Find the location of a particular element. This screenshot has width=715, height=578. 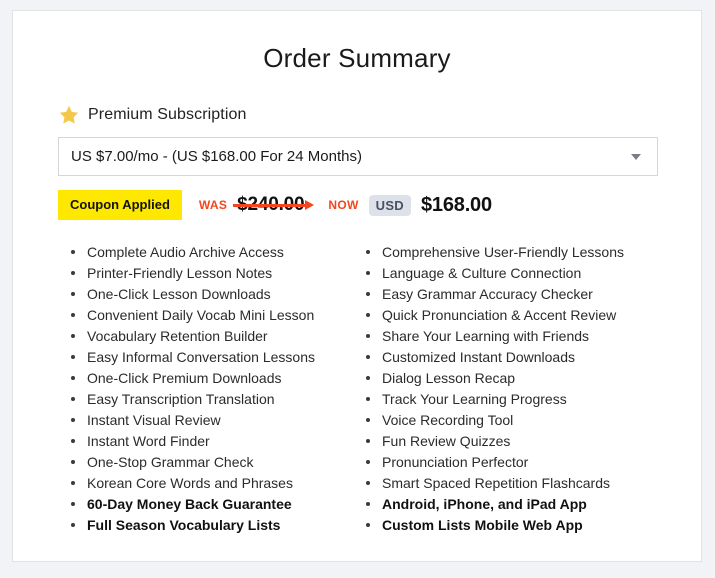

list-item: Android, iPhone, and iPad App is located at coordinates (513, 504).